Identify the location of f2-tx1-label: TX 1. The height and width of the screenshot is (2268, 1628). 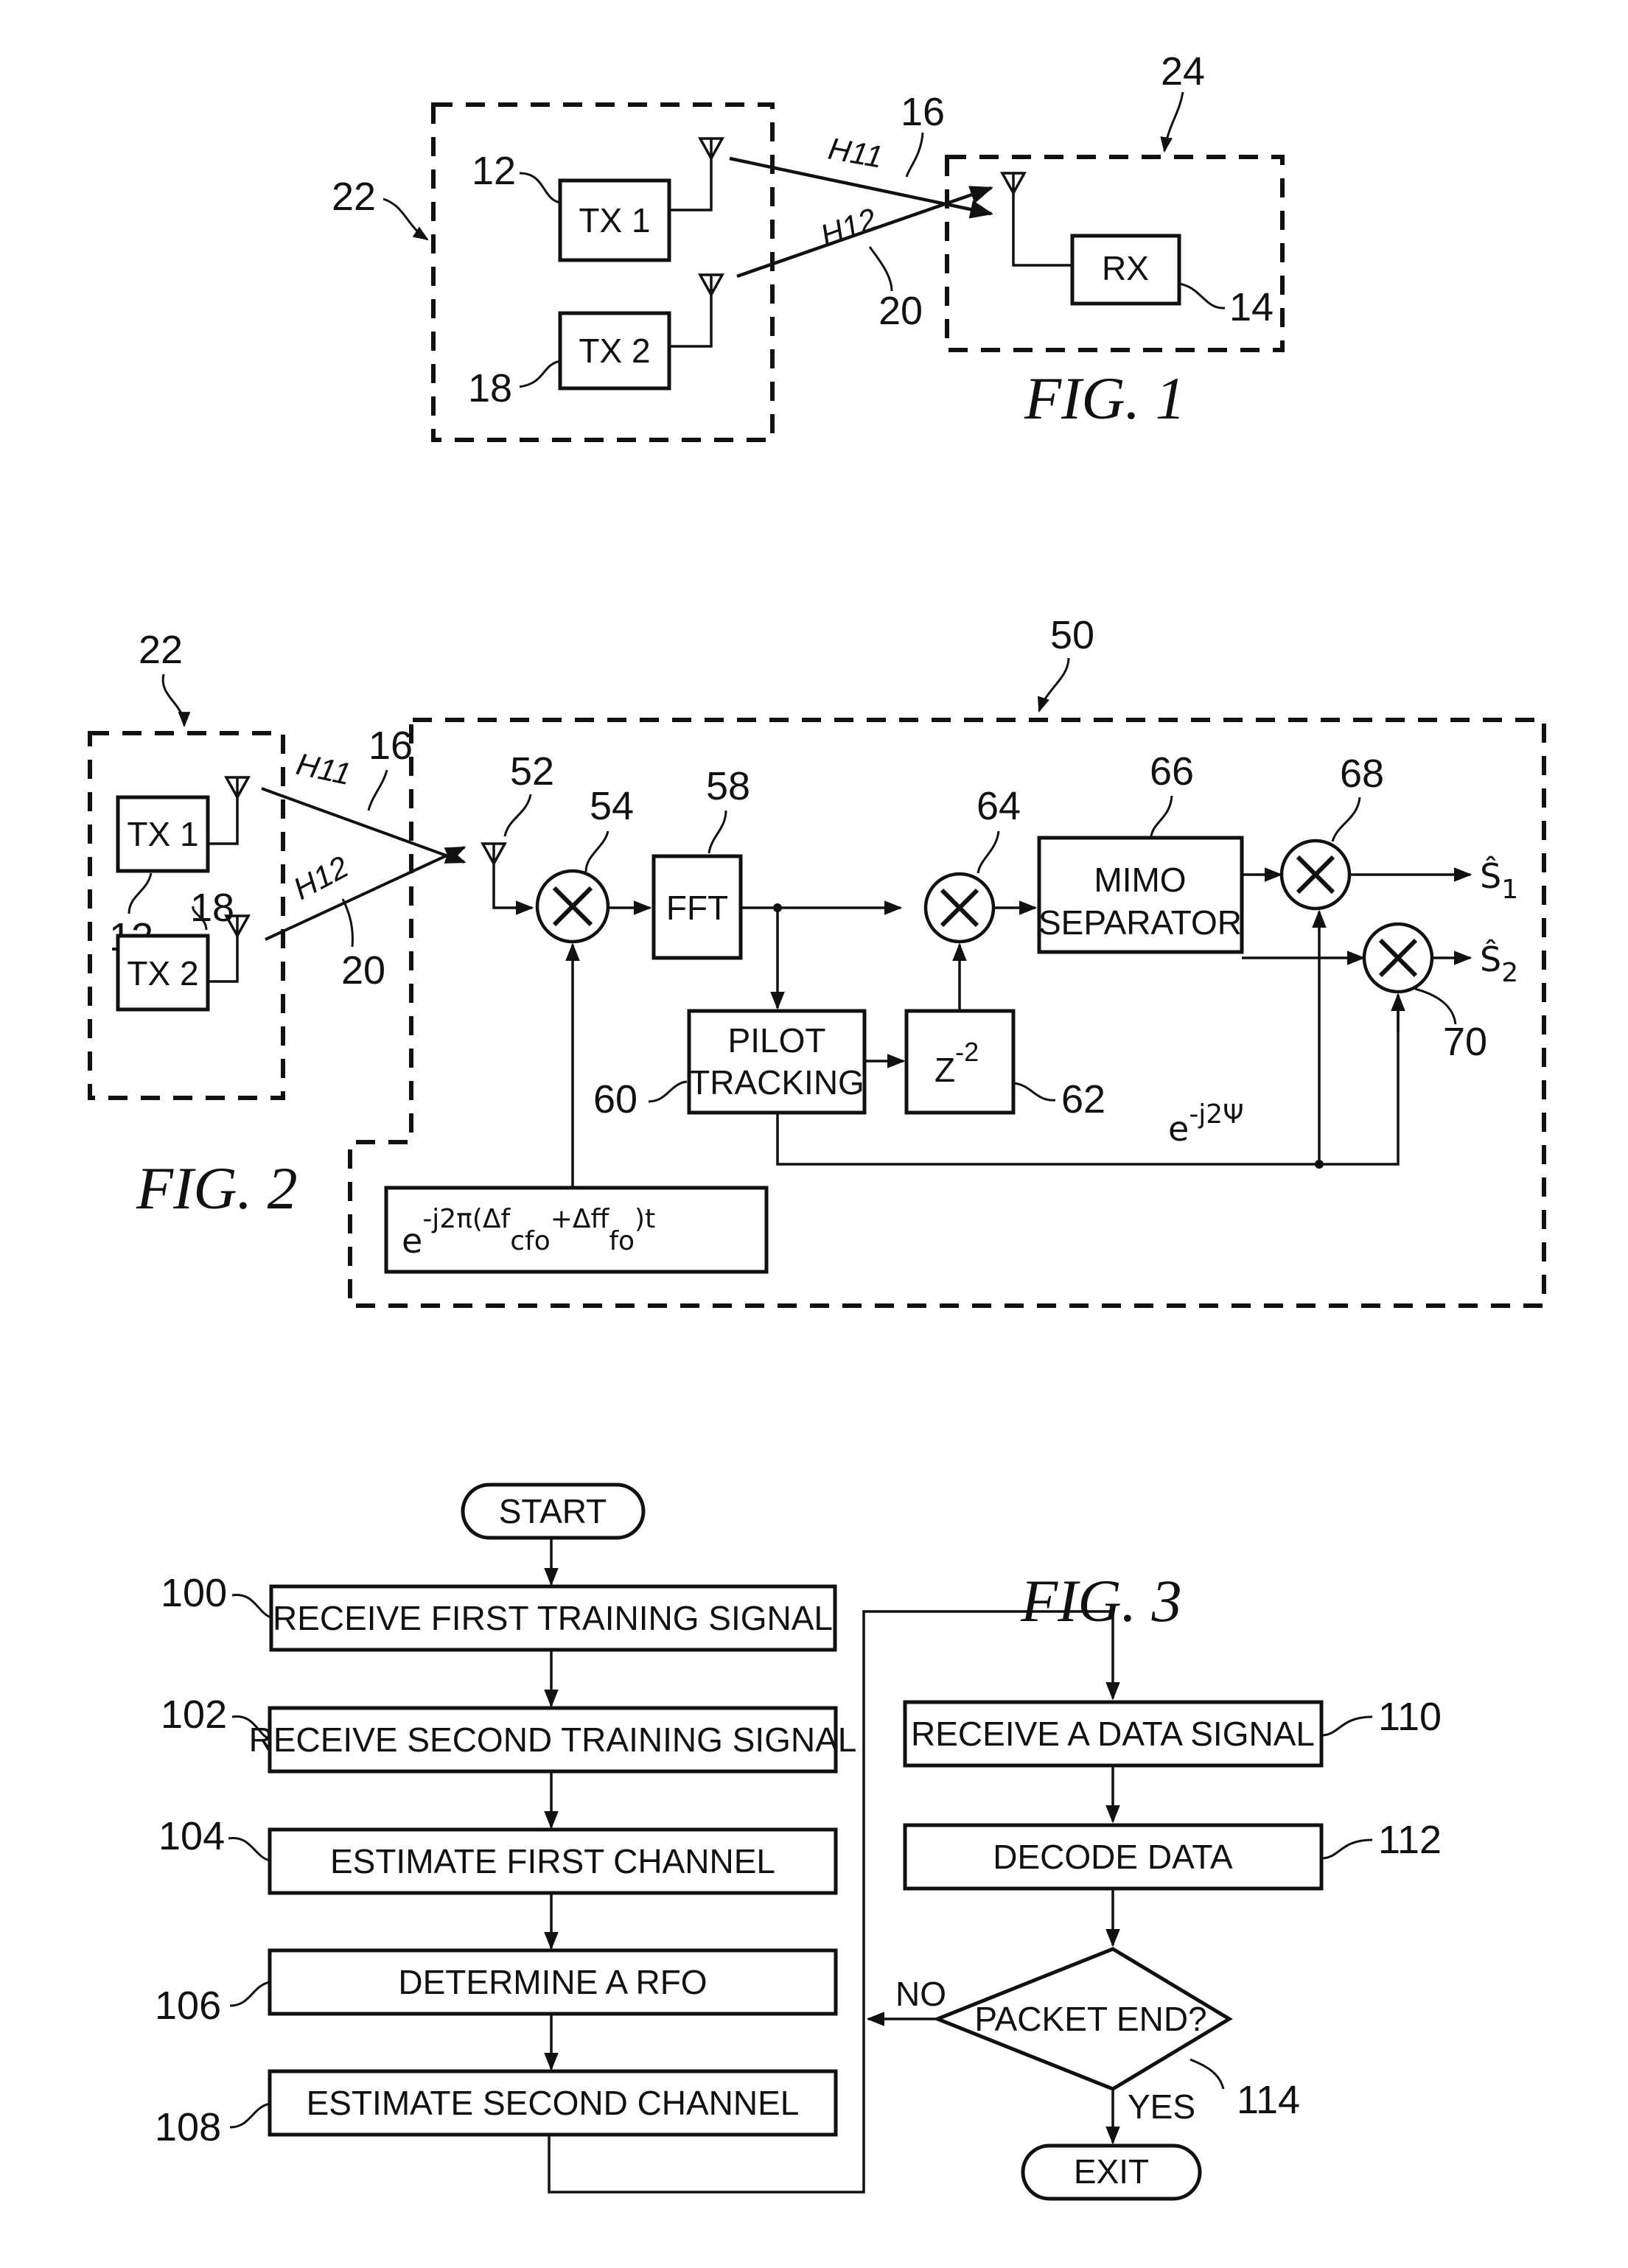
(162, 834).